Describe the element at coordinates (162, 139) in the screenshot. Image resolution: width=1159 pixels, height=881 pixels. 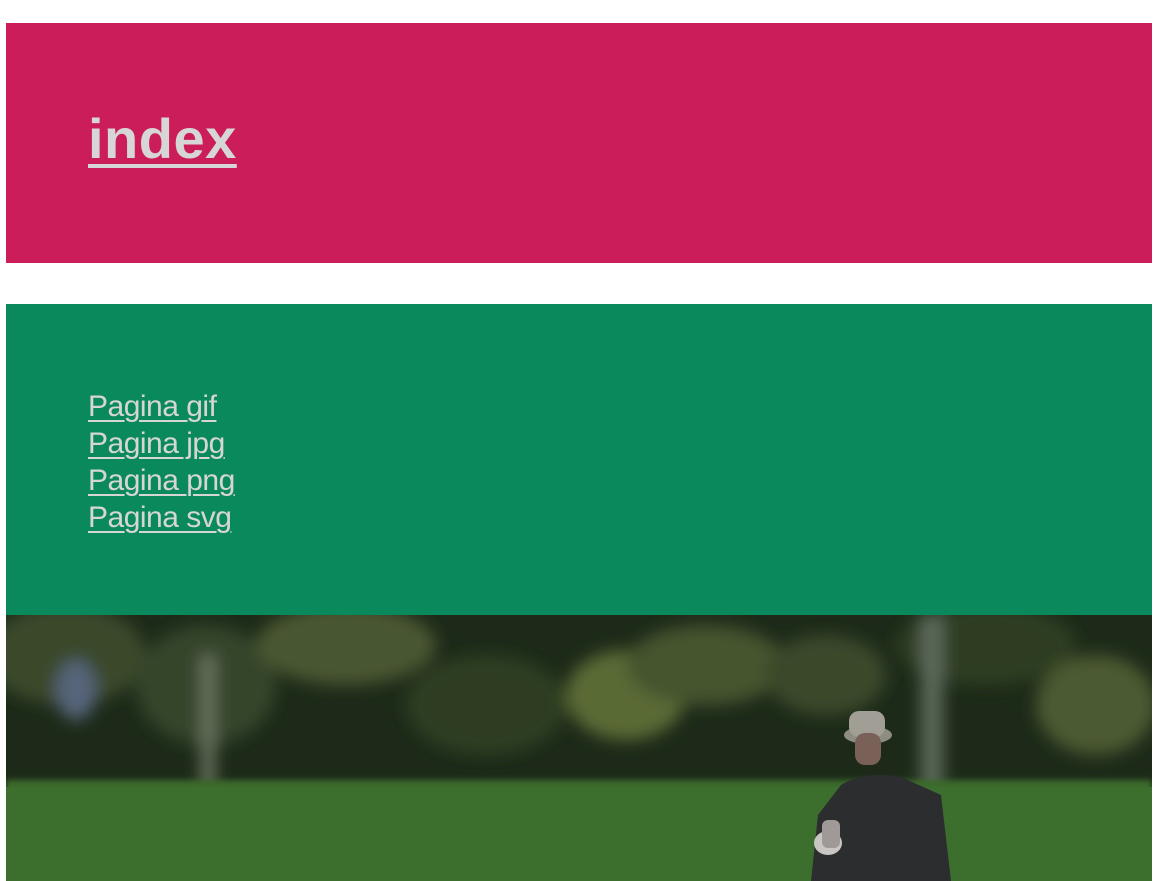
I see `index-title-link: index` at that location.